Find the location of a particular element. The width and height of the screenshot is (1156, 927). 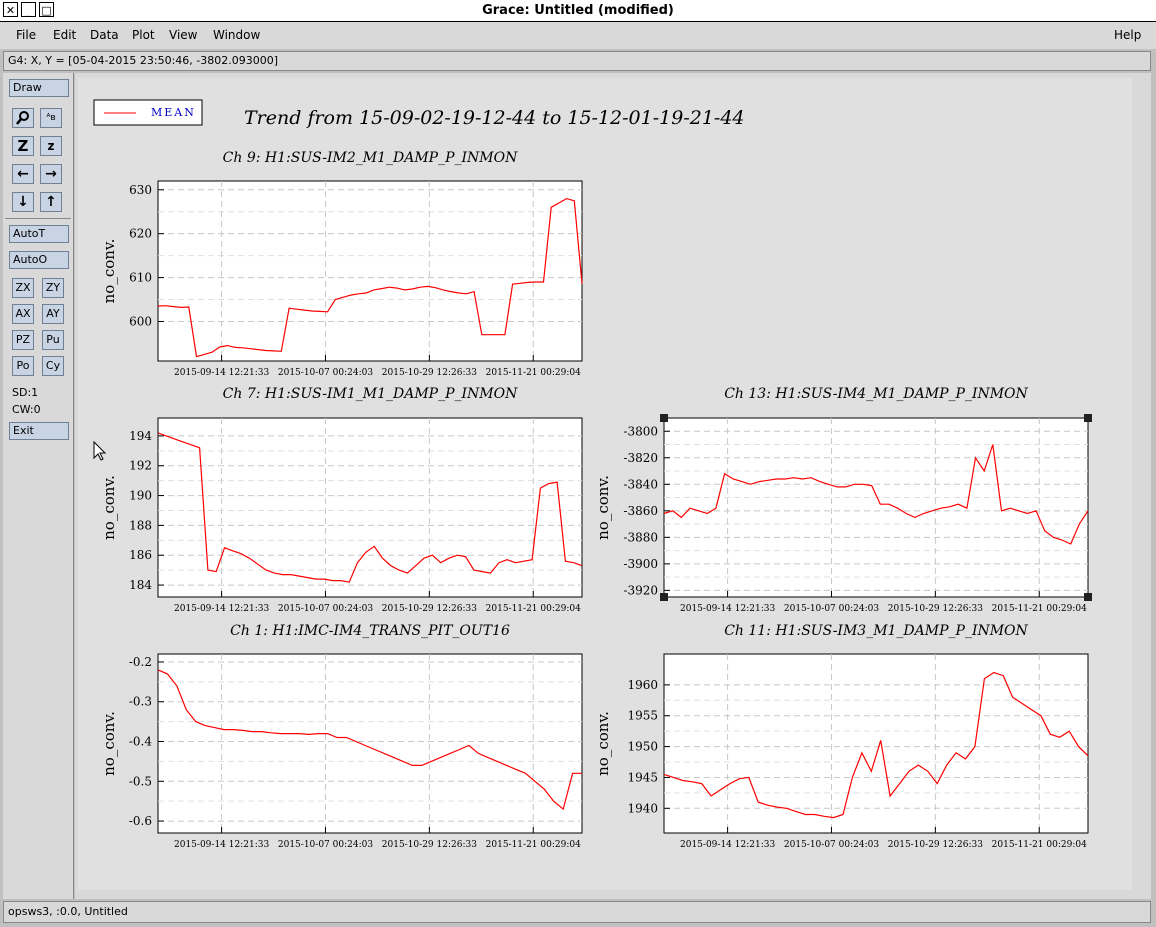

y-tick-label: -0.3 is located at coordinates (140, 702).